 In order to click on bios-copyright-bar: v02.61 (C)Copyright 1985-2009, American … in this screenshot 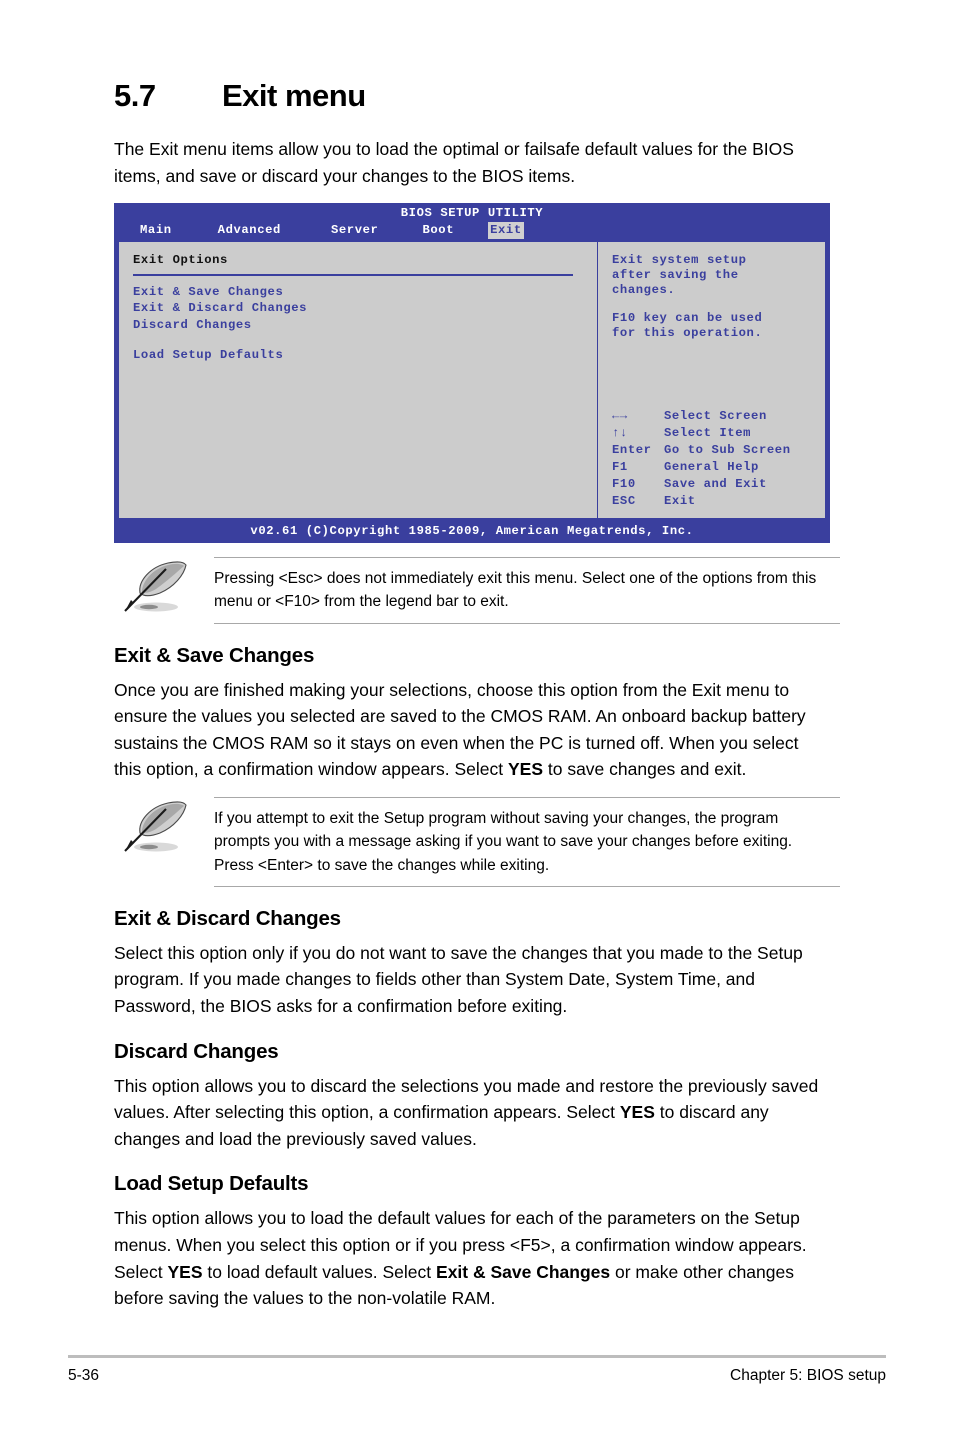, I will do `click(472, 531)`.